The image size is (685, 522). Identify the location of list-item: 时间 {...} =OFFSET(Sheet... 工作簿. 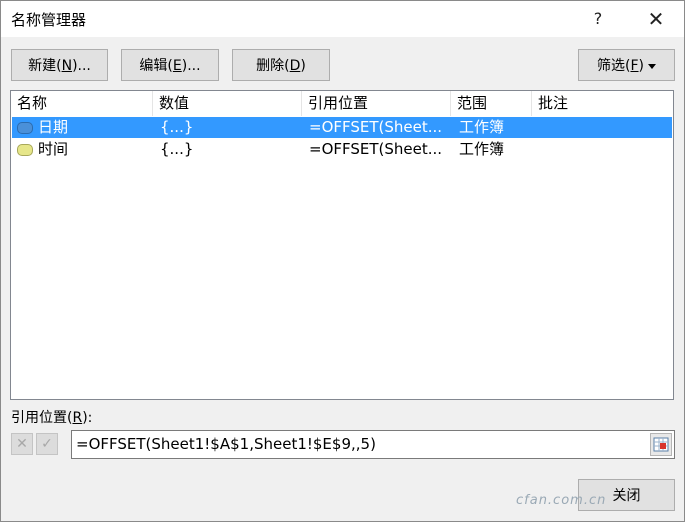
(342, 149).